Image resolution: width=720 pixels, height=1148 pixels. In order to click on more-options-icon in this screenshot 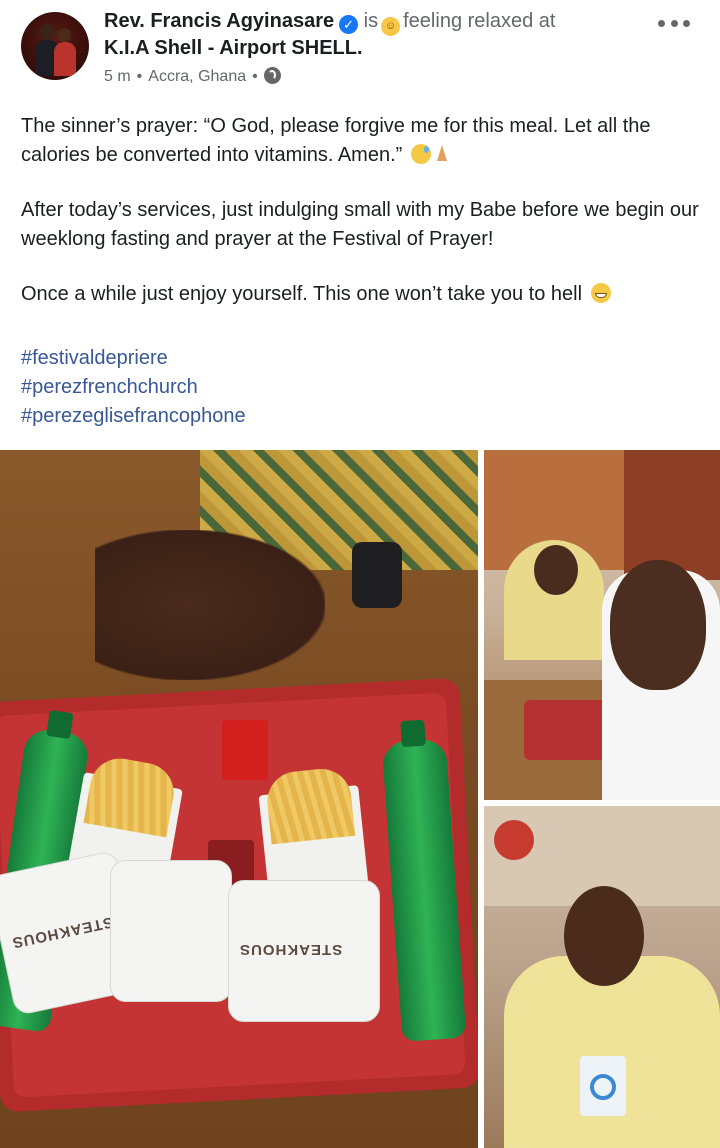, I will do `click(674, 23)`.